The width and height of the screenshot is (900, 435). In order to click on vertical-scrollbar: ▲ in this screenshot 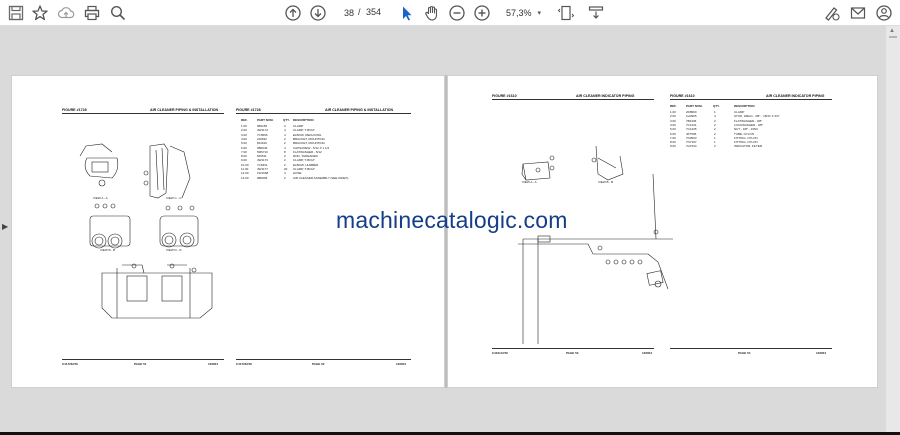, I will do `click(893, 229)`.